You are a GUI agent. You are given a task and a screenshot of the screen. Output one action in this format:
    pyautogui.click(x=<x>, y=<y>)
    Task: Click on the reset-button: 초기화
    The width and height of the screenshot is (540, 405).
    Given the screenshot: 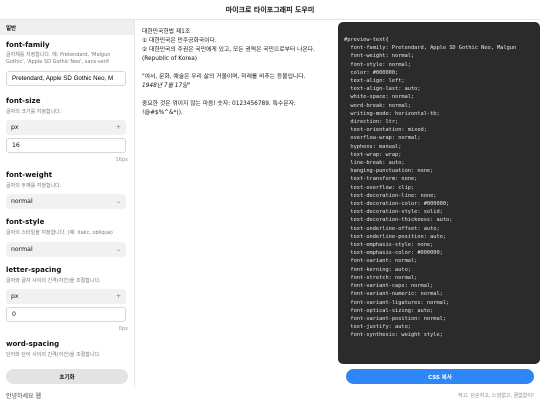 What is the action you would take?
    pyautogui.click(x=67, y=376)
    